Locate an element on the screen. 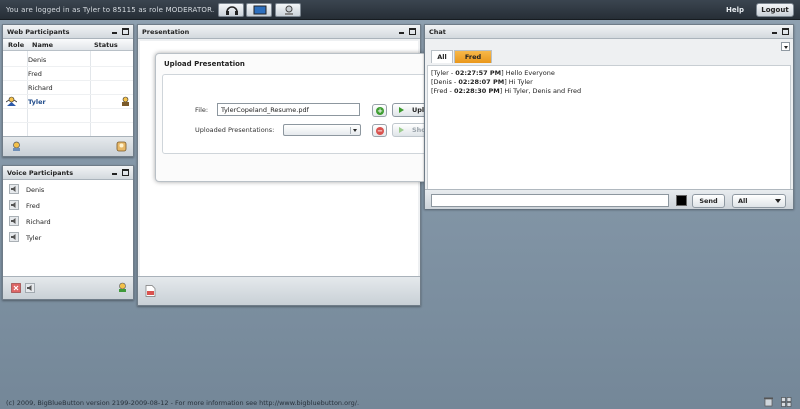  table-row is located at coordinates (68, 116).